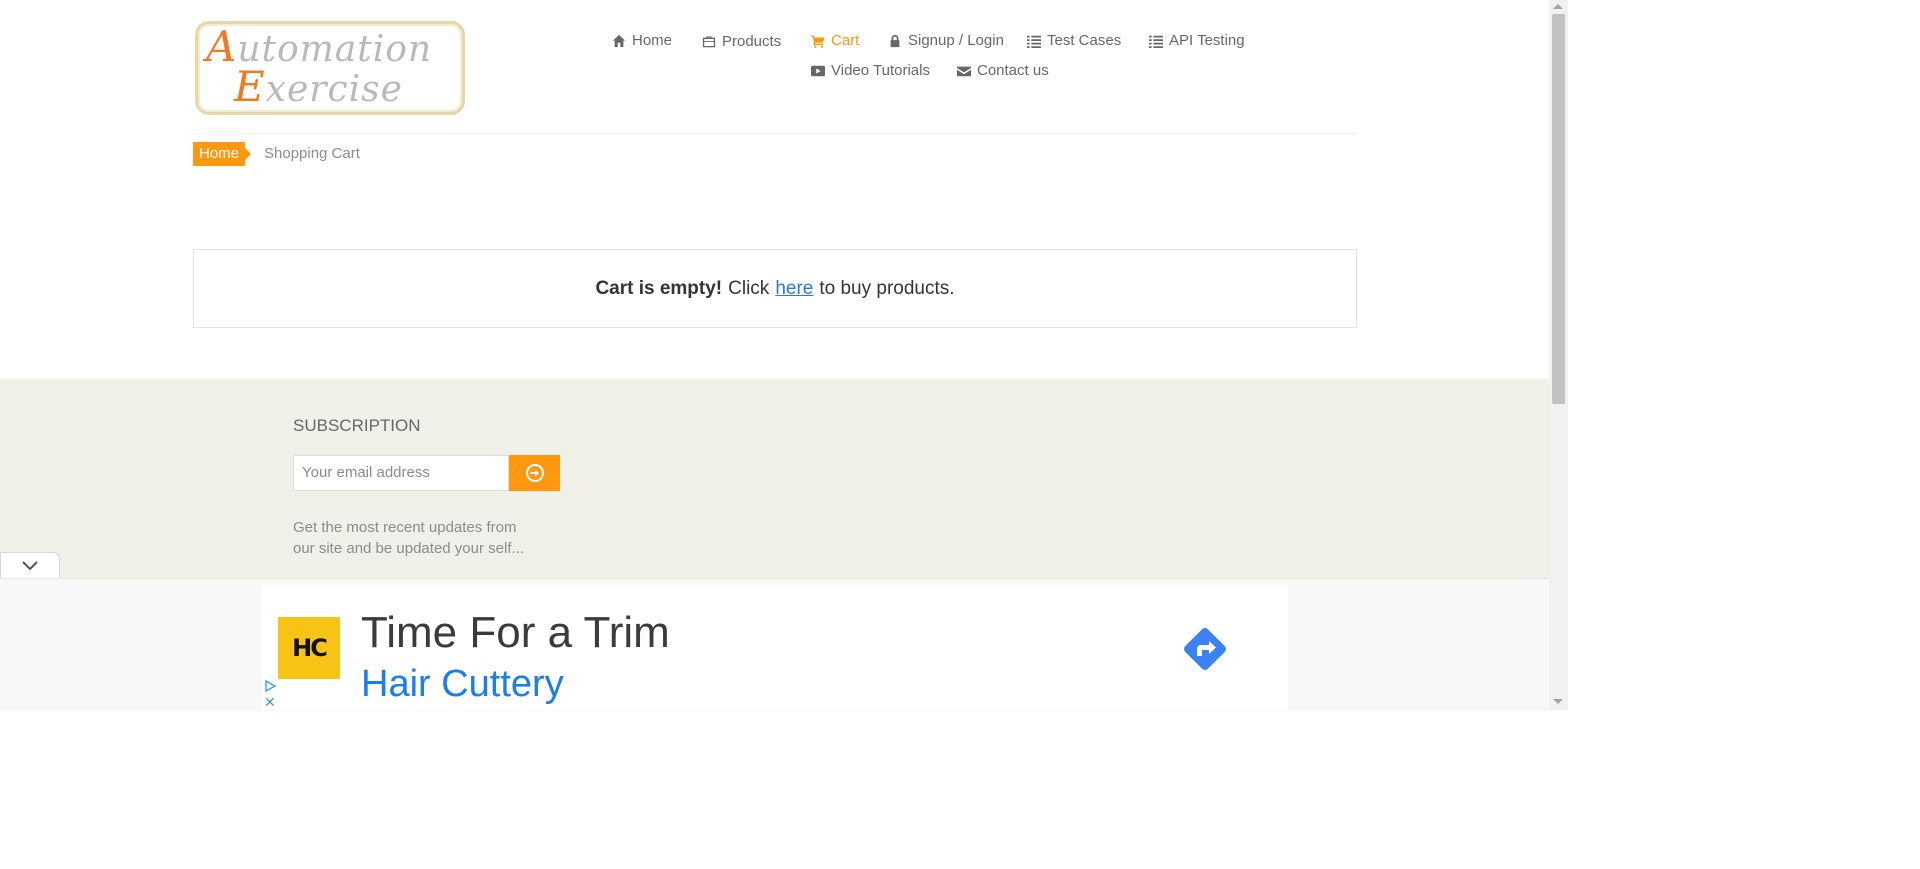  I want to click on nav-test-cases: Test Cases, so click(1074, 40).